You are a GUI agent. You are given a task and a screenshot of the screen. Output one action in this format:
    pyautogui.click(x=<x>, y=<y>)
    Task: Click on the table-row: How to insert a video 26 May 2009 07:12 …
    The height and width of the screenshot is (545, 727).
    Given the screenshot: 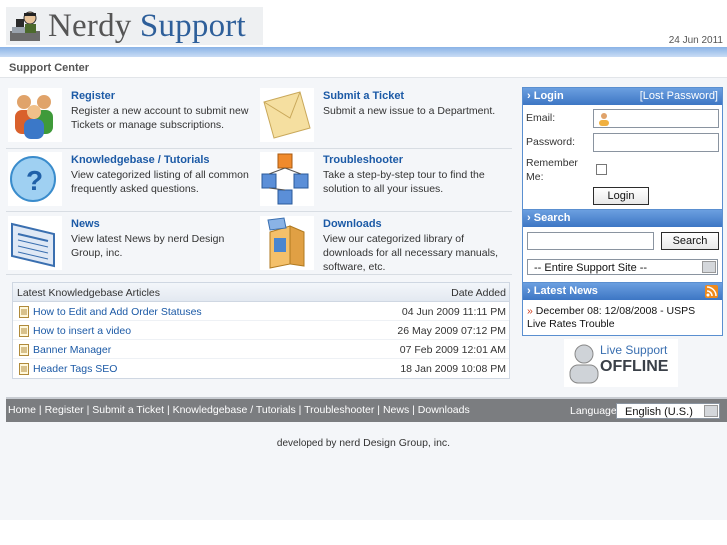 What is the action you would take?
    pyautogui.click(x=261, y=330)
    